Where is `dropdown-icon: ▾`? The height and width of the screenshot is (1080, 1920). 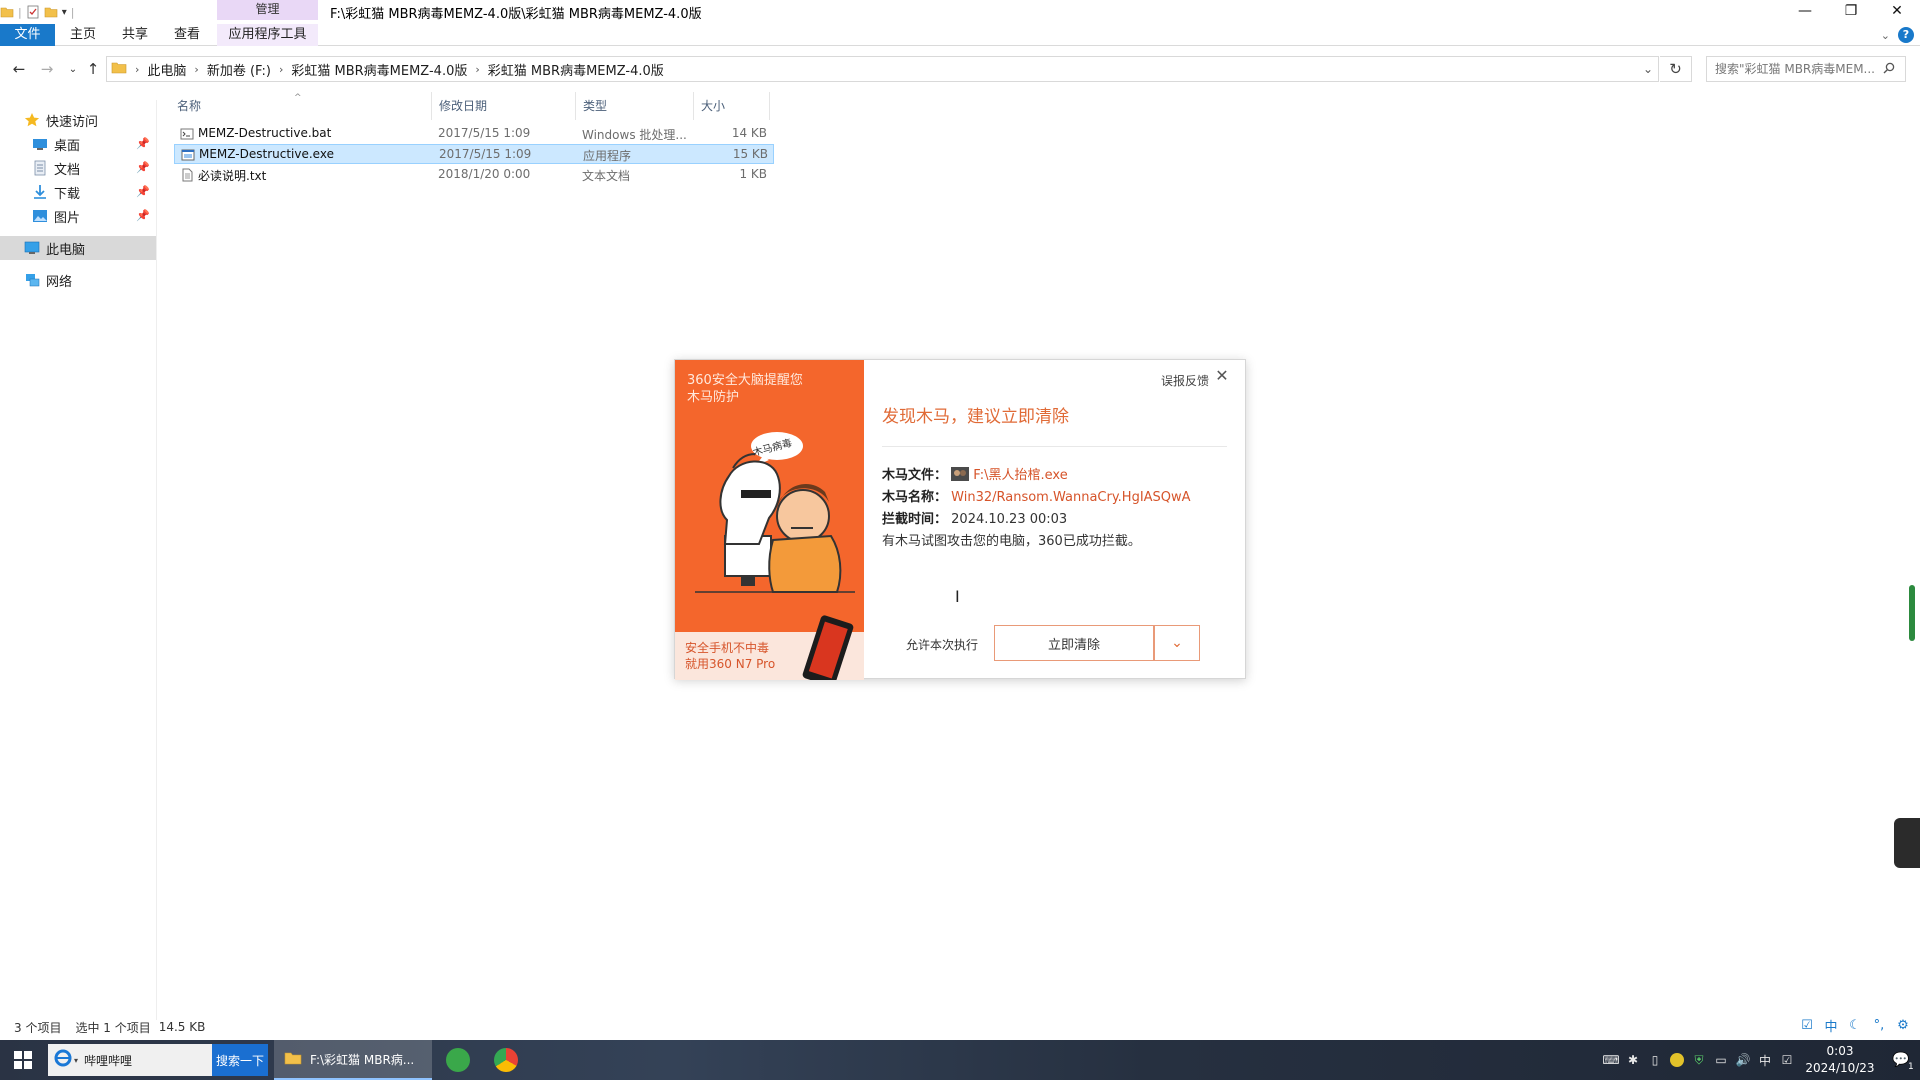
dropdown-icon: ▾ is located at coordinates (76, 1060).